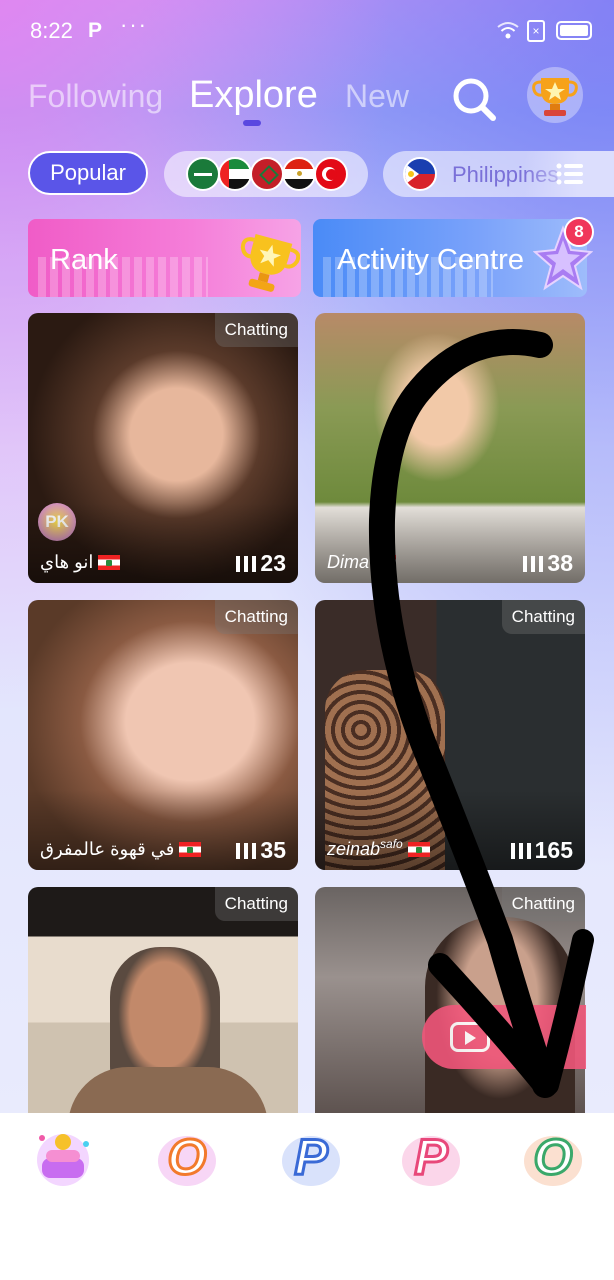  I want to click on card-photo, so click(168, 1090).